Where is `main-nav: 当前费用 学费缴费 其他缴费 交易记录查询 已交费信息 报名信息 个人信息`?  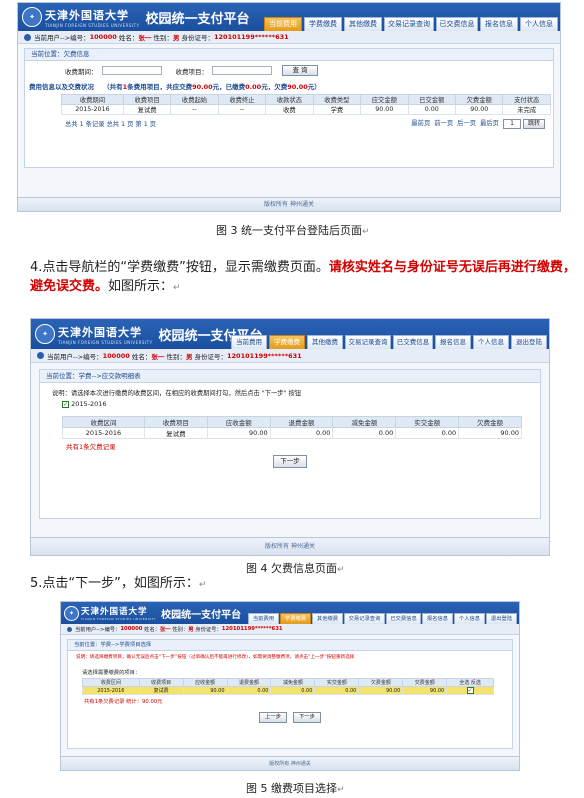
main-nav: 当前费用 学费缴费 其他缴费 交易记录查询 已交费信息 报名信息 个人信息 is located at coordinates (411, 24).